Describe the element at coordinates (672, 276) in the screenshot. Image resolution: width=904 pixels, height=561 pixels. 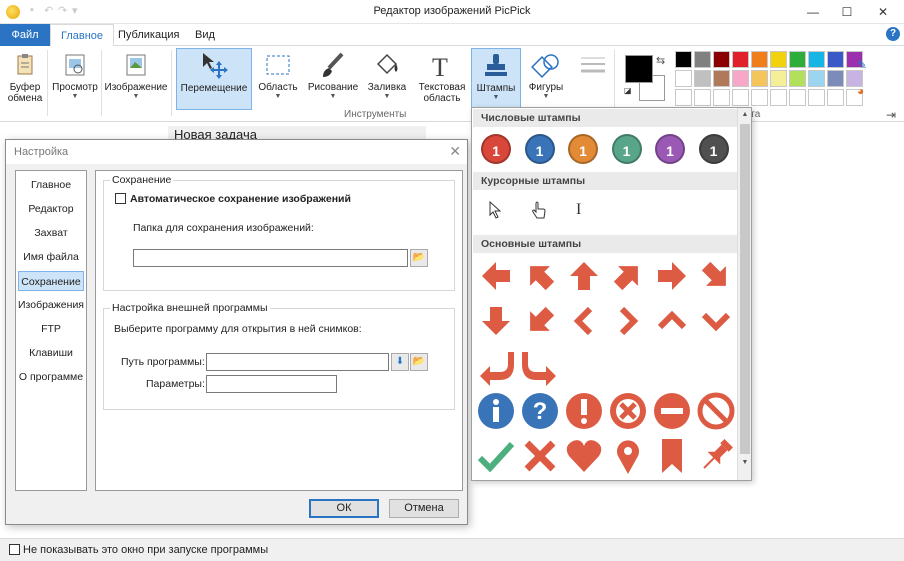
I see `arrow-right-stamp` at that location.